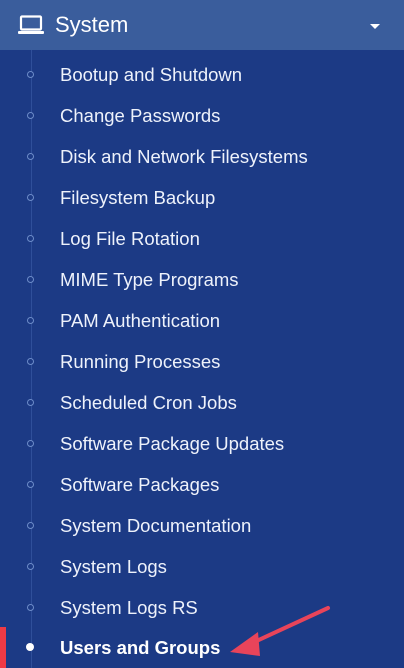 This screenshot has height=668, width=404. What do you see at coordinates (184, 156) in the screenshot?
I see `menu-item-label: Disk and Network Filesystems` at bounding box center [184, 156].